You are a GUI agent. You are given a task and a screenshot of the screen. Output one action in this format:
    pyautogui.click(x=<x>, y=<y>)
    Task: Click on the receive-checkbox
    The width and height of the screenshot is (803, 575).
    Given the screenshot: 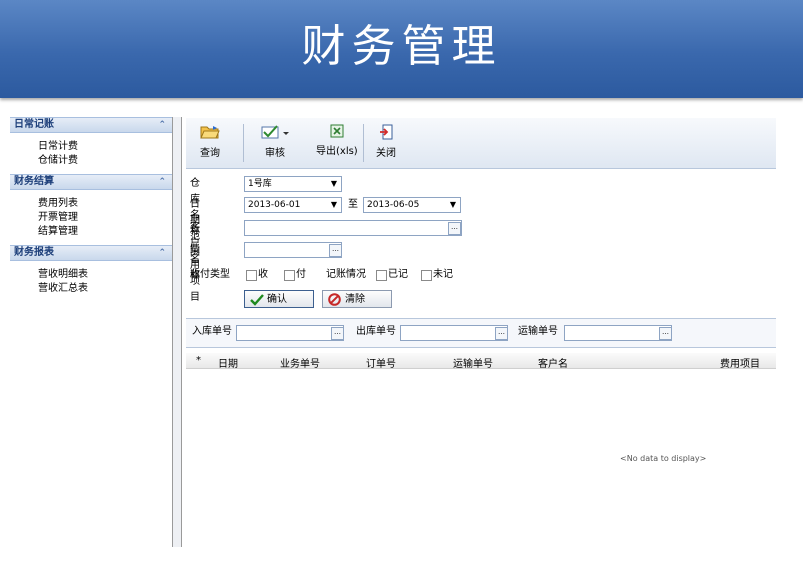 What is the action you would take?
    pyautogui.click(x=251, y=275)
    